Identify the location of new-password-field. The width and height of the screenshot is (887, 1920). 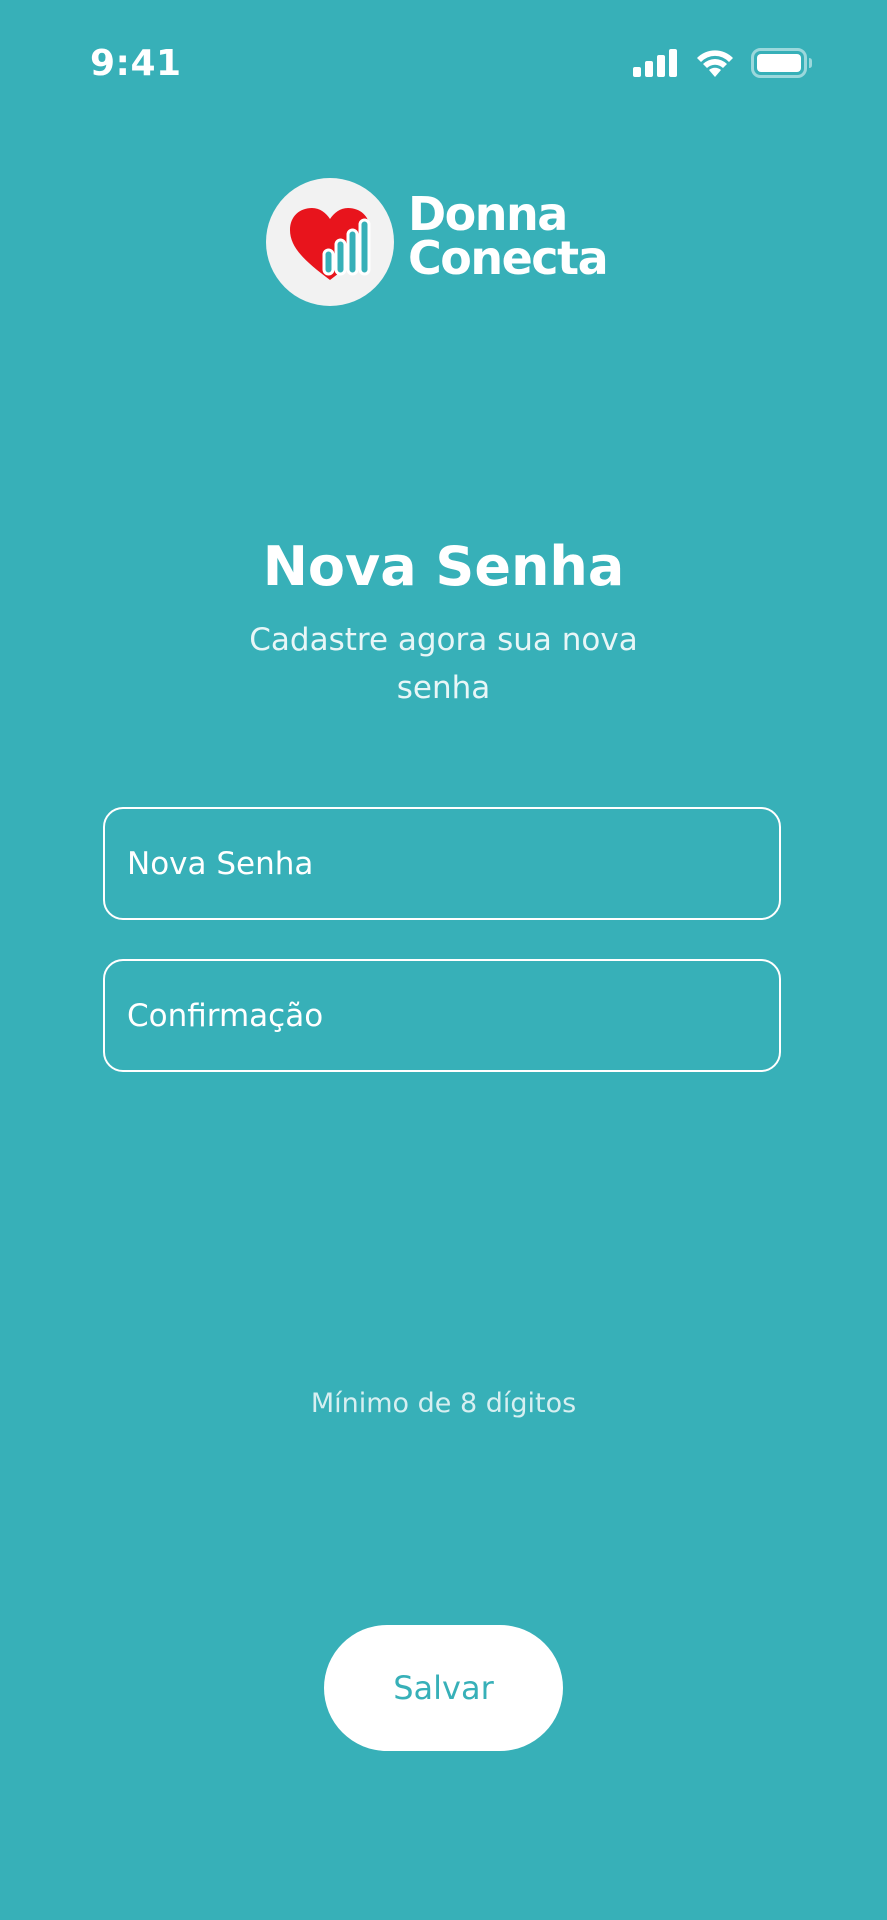
(442, 863).